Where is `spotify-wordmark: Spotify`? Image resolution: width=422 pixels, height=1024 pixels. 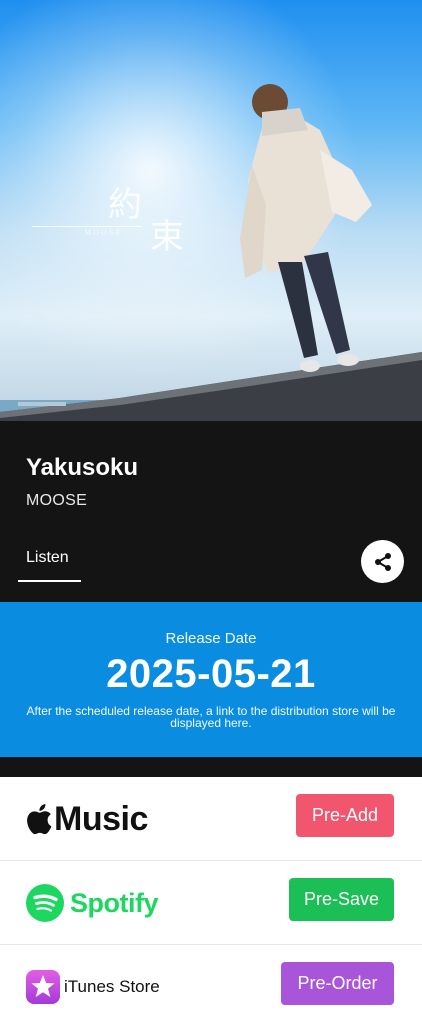
spotify-wordmark: Spotify is located at coordinates (114, 902).